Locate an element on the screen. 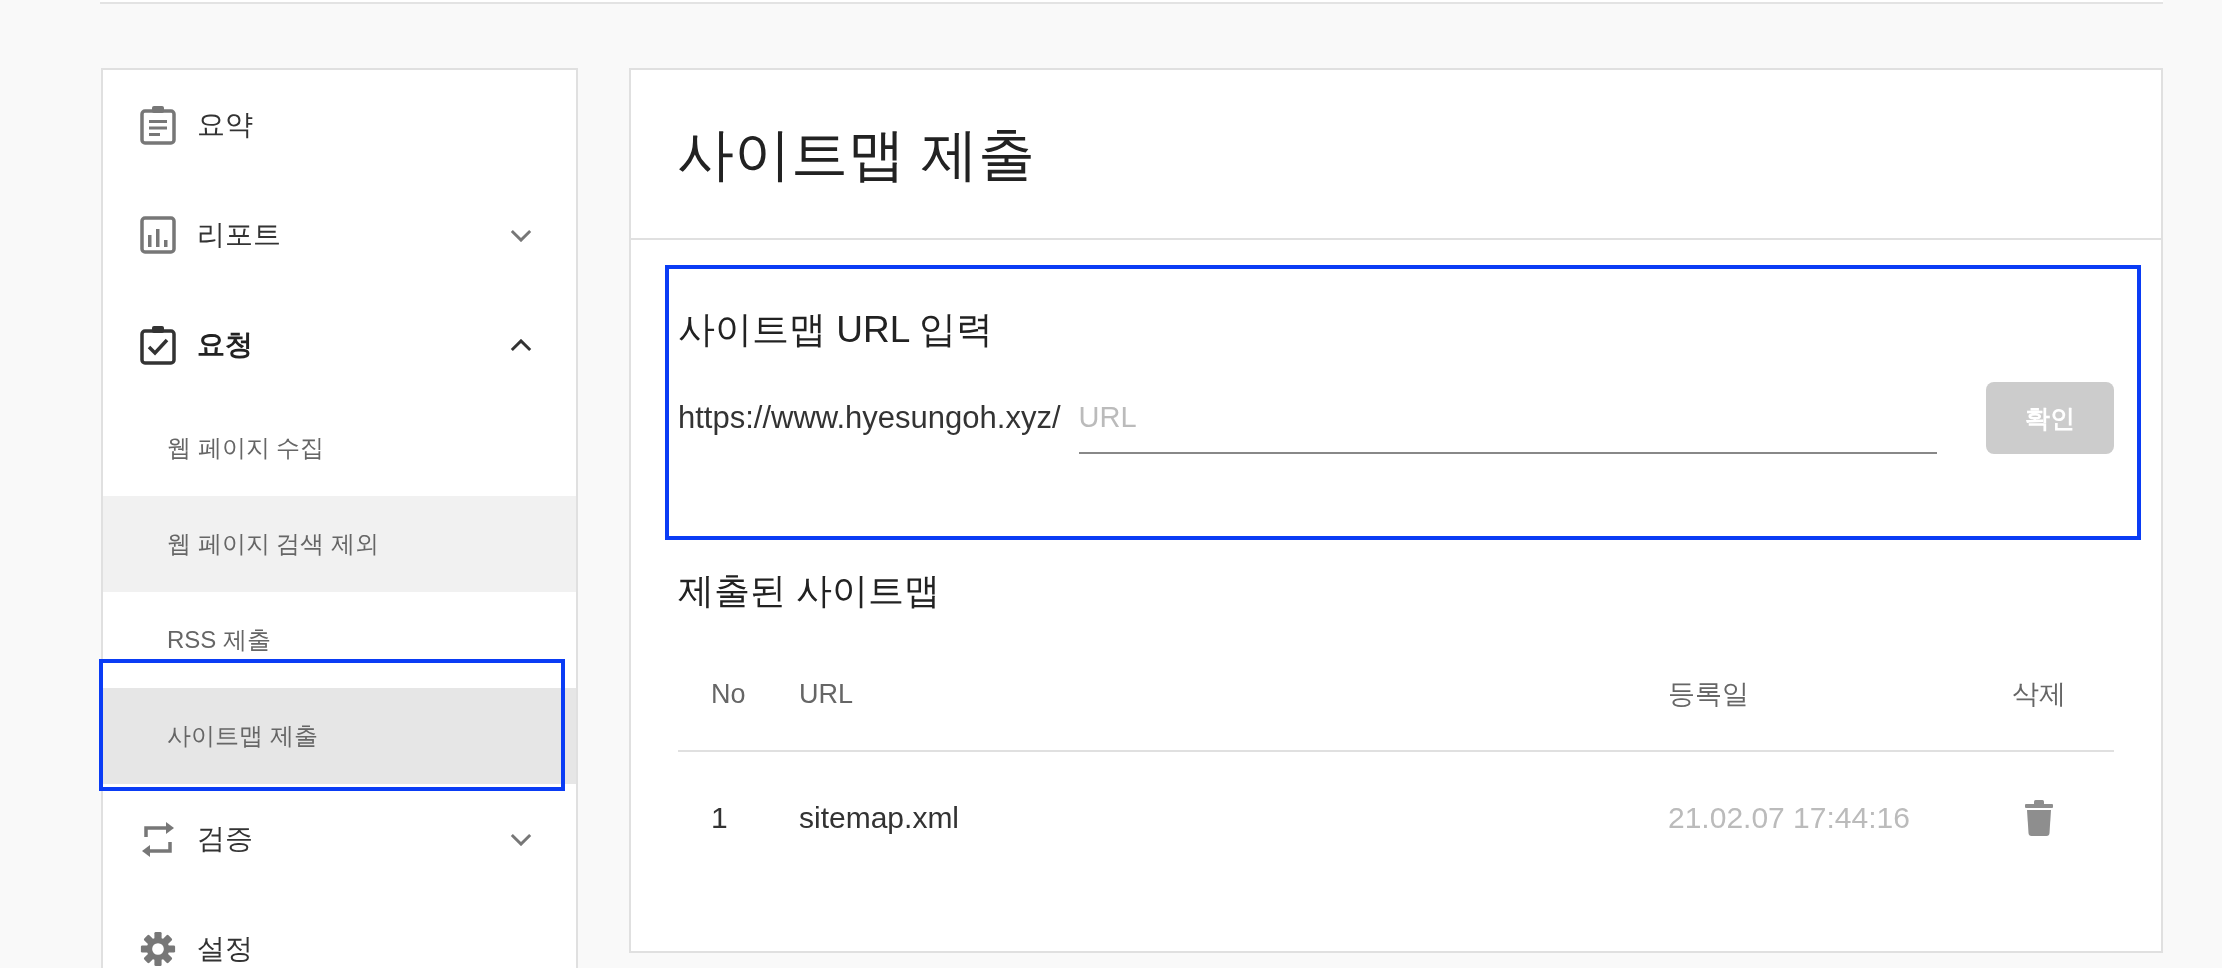 This screenshot has width=2222, height=968. section-title: 사이트맵 URL 입력 is located at coordinates (836, 330).